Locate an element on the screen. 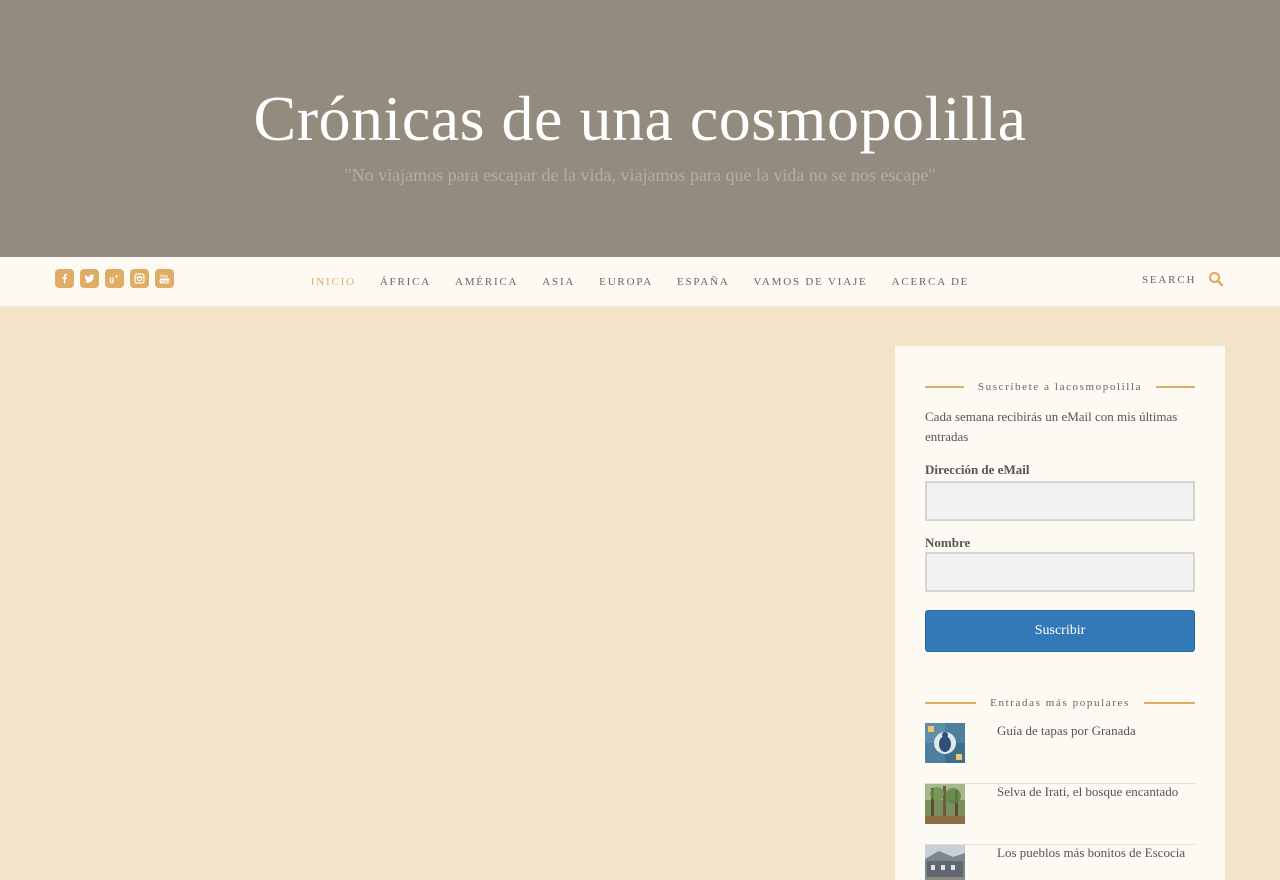 The height and width of the screenshot is (880, 1280). popular-post-item: Los pueblos más bonitos de Escocia is located at coordinates (1060, 862).